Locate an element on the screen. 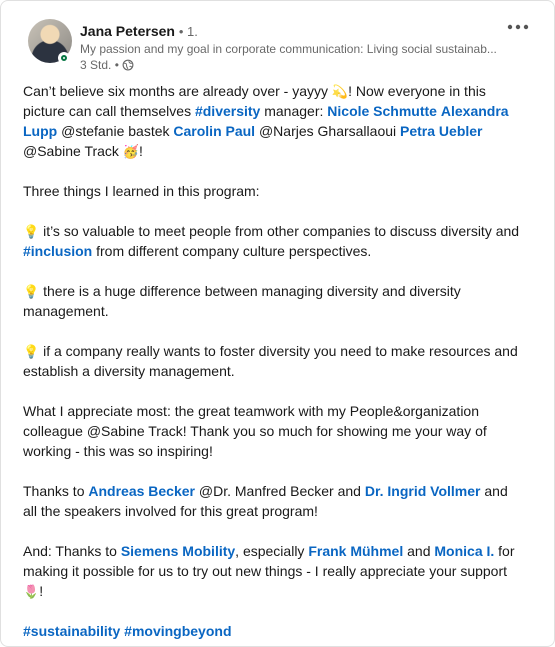  post-time: 3 Std. • is located at coordinates (99, 65).